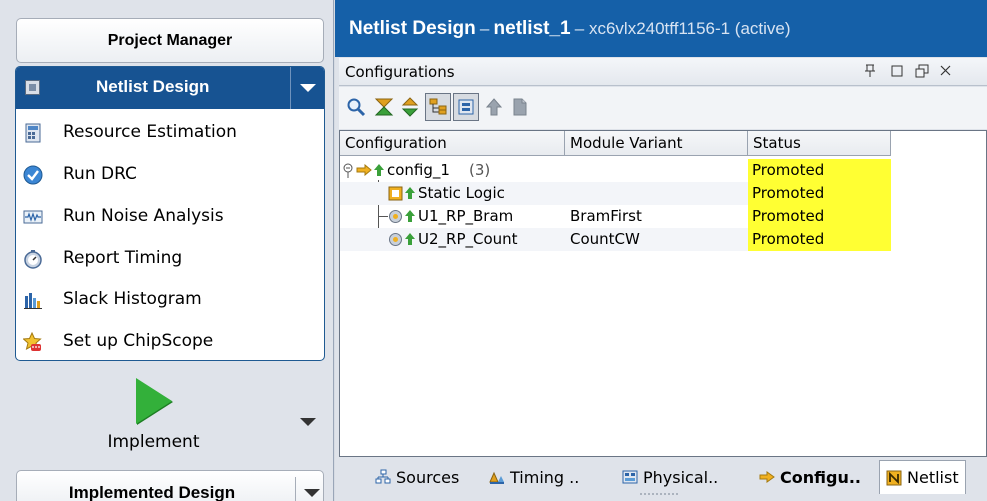 The height and width of the screenshot is (501, 987). Describe the element at coordinates (894, 477) in the screenshot. I see `netlist-icon` at that location.